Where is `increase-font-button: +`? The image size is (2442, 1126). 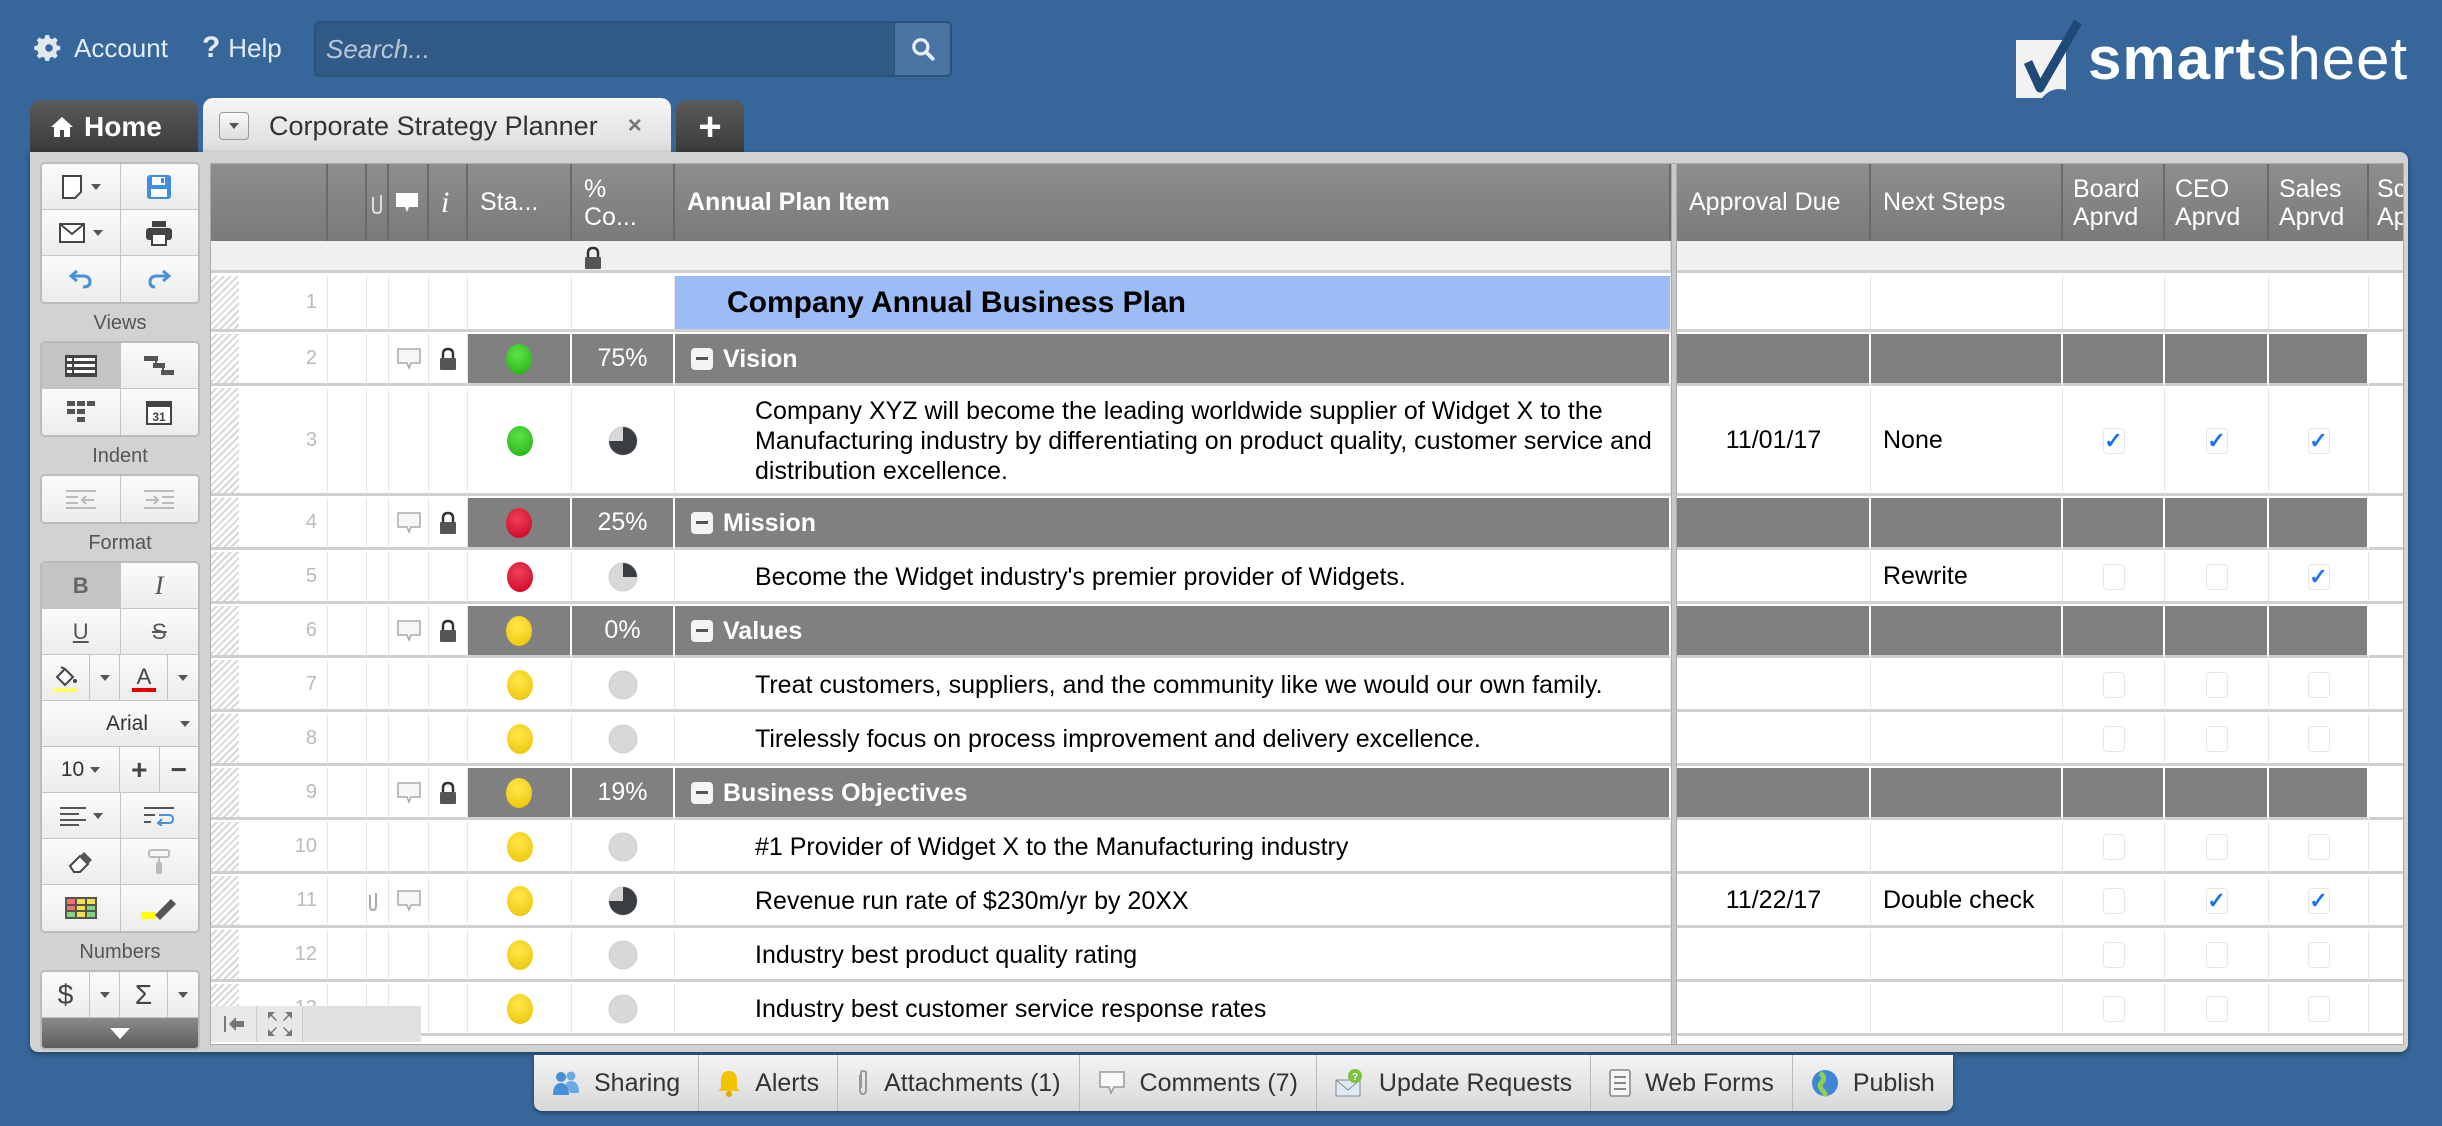 increase-font-button: + is located at coordinates (140, 769).